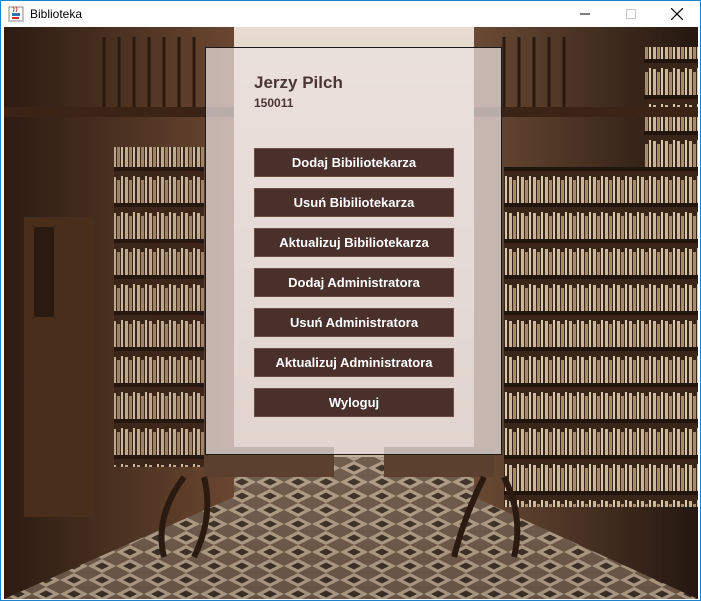  Describe the element at coordinates (354, 242) in the screenshot. I see `update-librarian-button: Aktualizuj Bibiliotekarza` at that location.